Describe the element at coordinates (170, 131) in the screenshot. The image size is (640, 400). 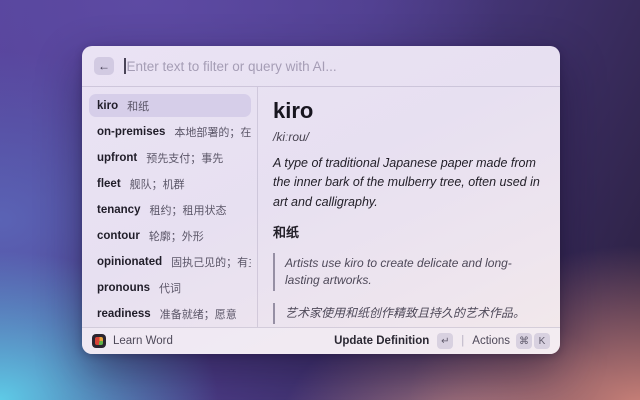
I see `word-list-item: on-premises 本地部署的；在场所内的` at that location.